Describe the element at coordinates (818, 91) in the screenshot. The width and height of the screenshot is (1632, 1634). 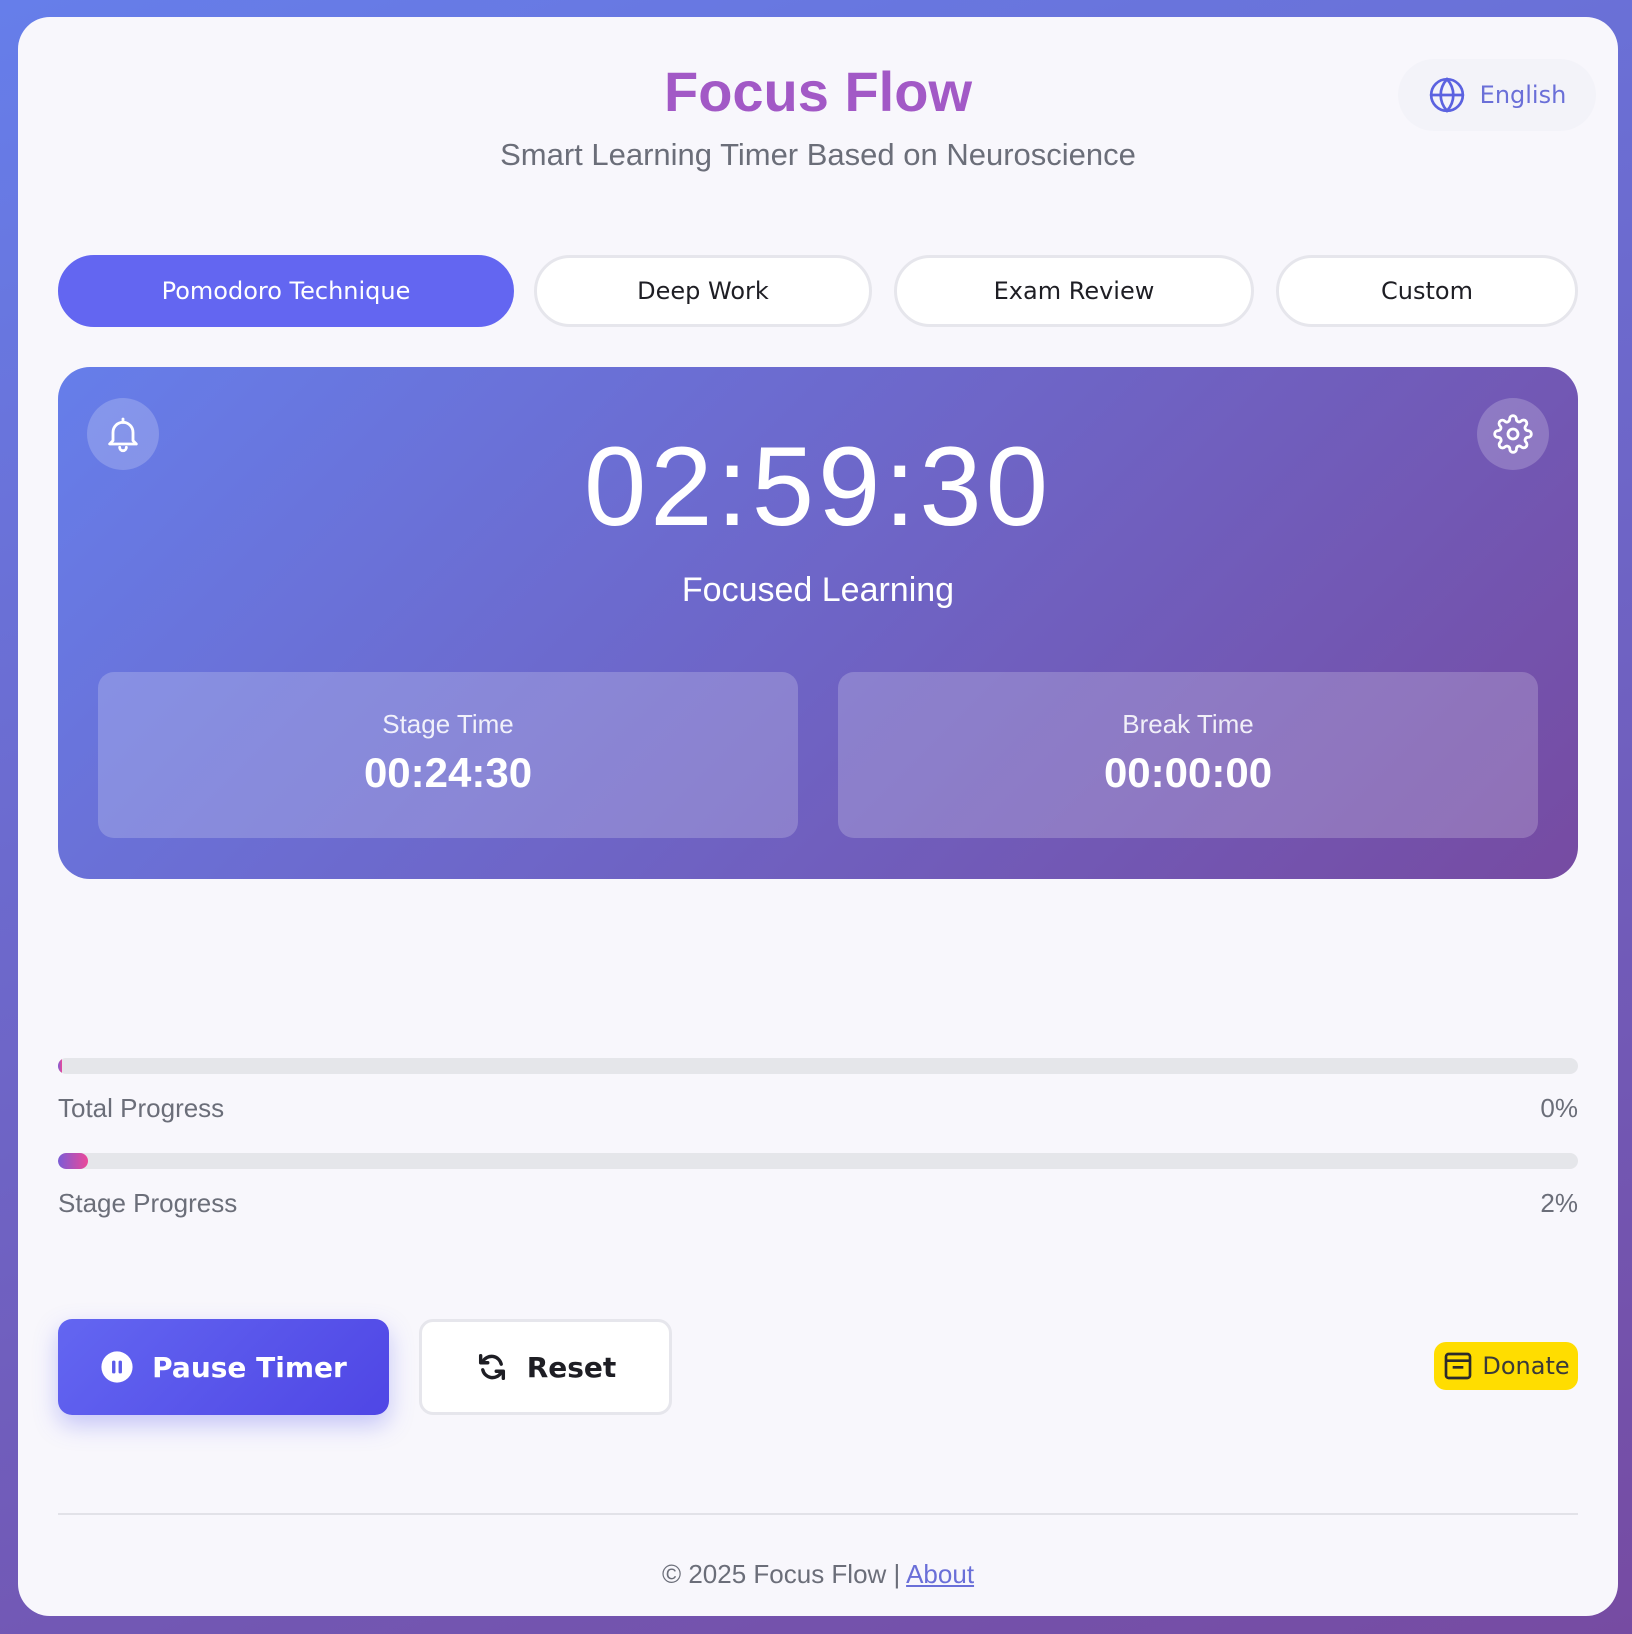
I see `app-title: Focus Flow` at that location.